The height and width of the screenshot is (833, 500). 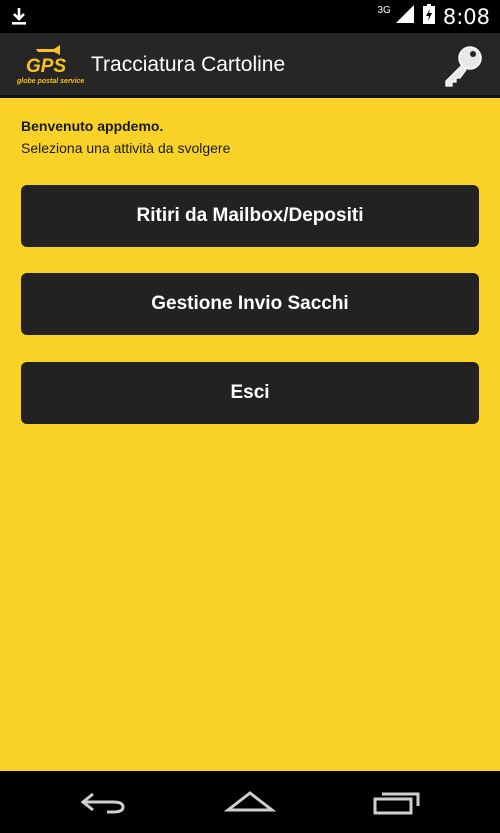 What do you see at coordinates (46, 66) in the screenshot?
I see `logo-text: GPS` at bounding box center [46, 66].